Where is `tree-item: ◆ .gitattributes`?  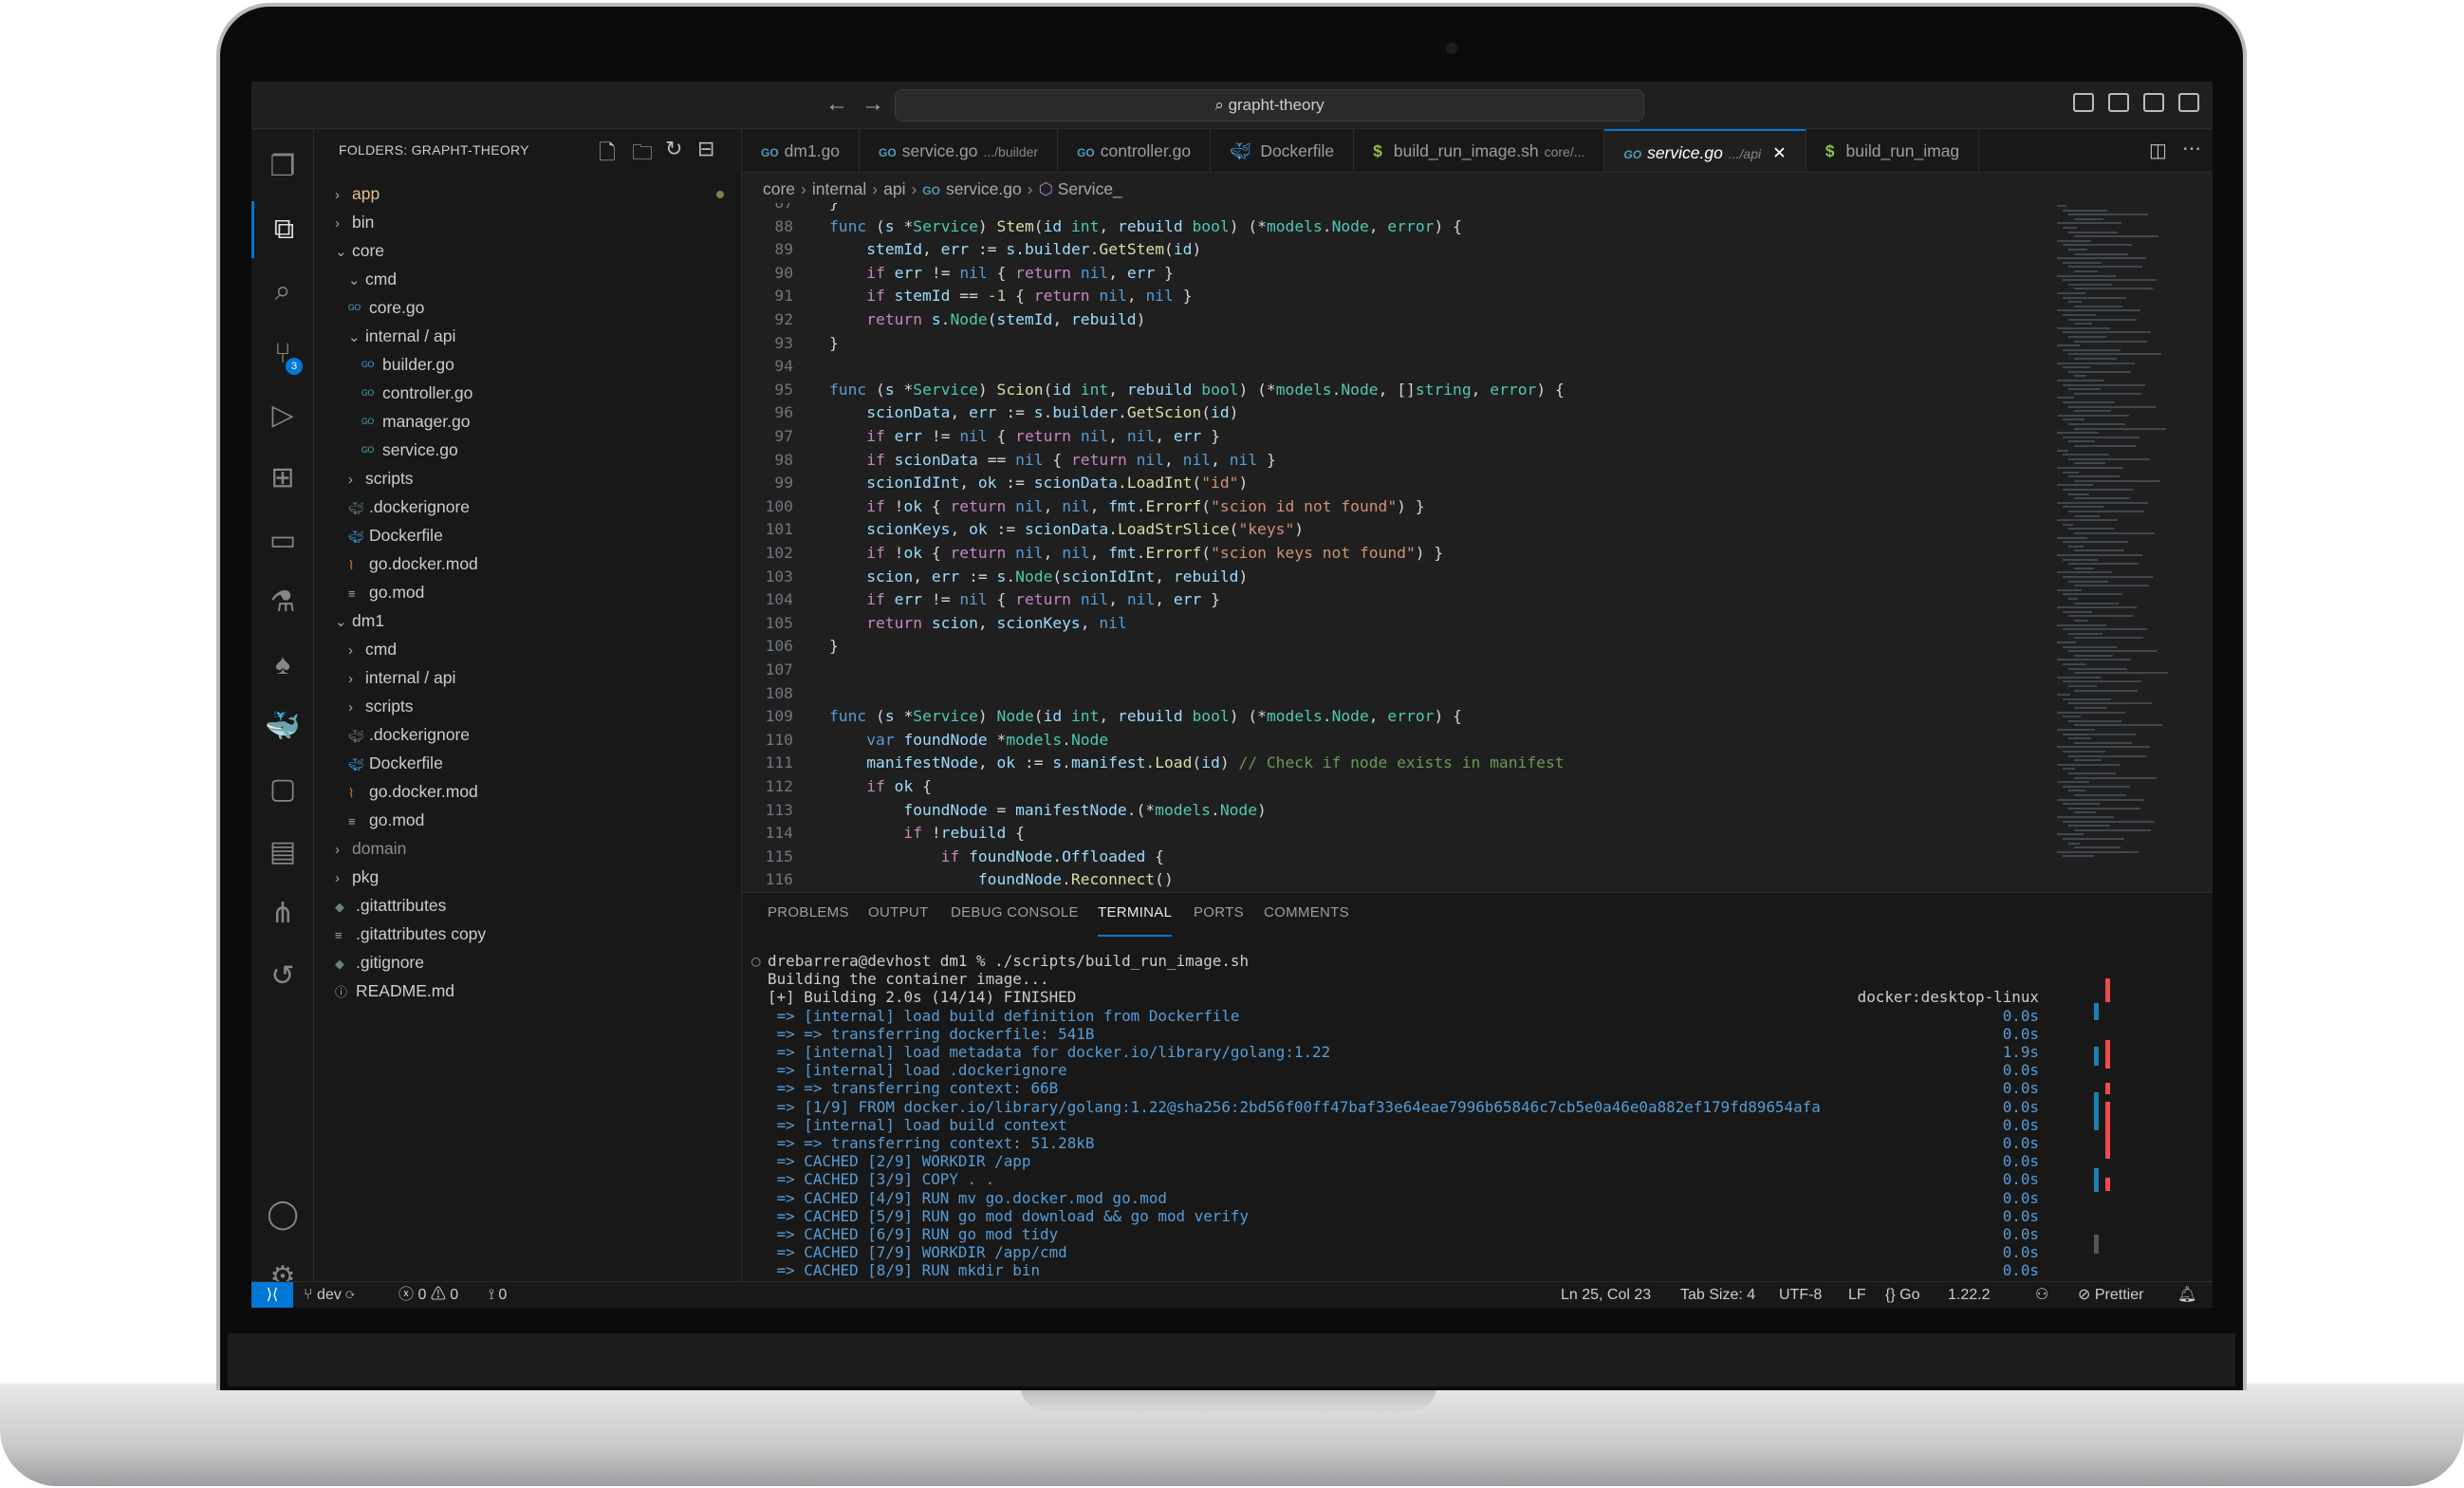
tree-item: ◆ .gitattributes is located at coordinates (527, 905).